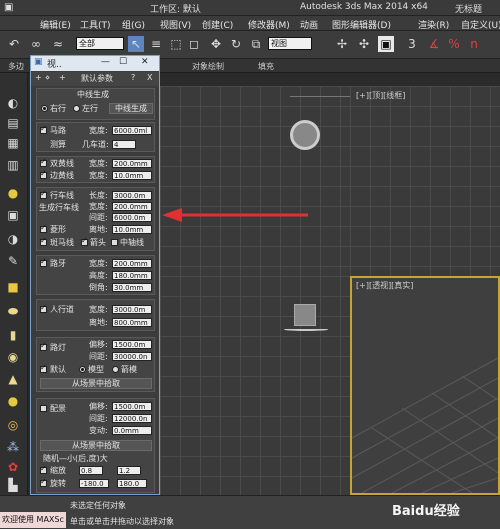  I want to click on pick-scenery-button: 从场景中拾取, so click(96, 445).